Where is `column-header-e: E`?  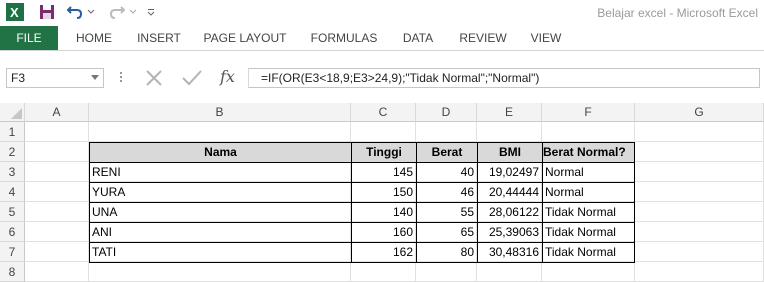
column-header-e: E is located at coordinates (509, 112).